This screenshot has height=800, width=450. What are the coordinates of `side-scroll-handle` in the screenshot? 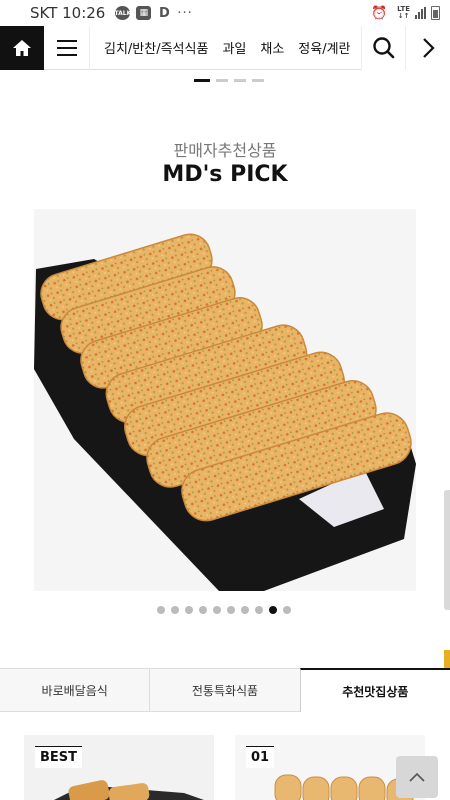 It's located at (447, 550).